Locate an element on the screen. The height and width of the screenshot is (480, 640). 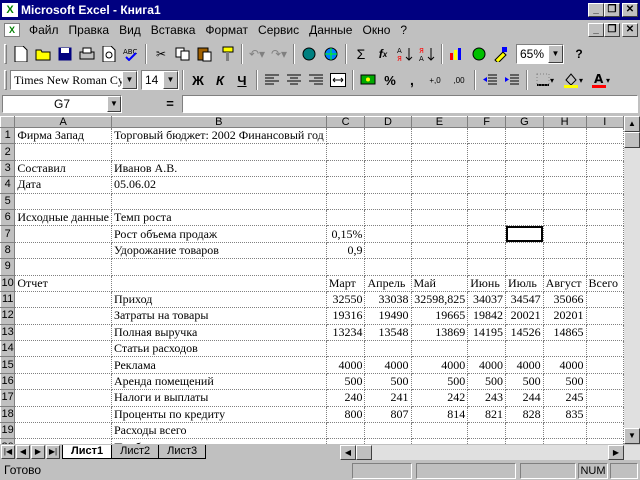
autosum-icon: Σ is located at coordinates (361, 54).